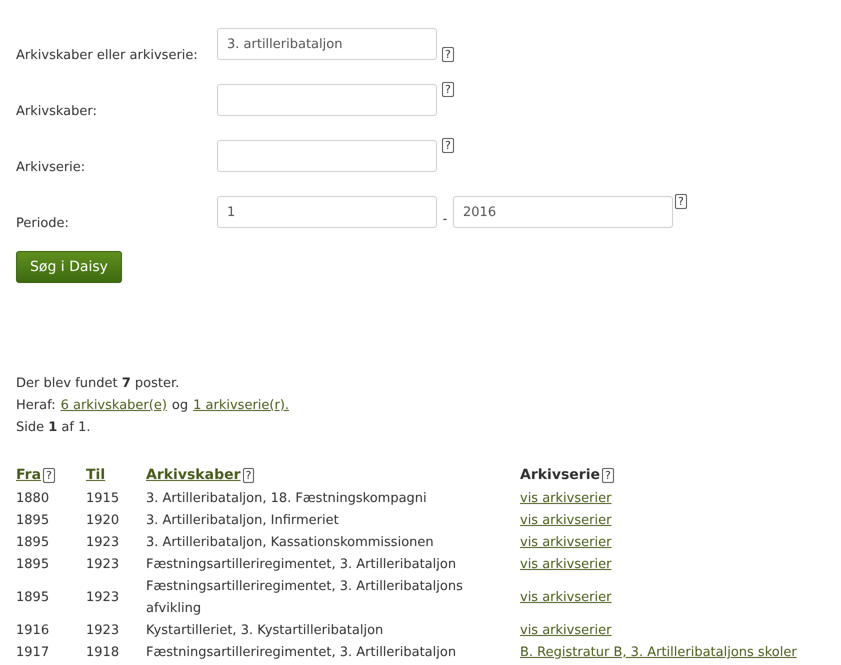  I want to click on search-button: Søg i Daisy, so click(69, 267).